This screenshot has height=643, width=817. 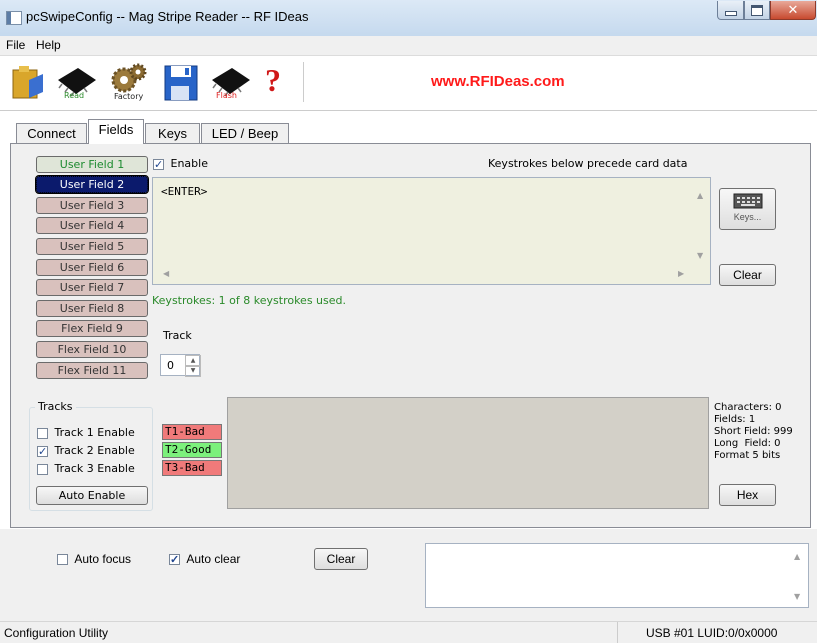 What do you see at coordinates (498, 81) in the screenshot?
I see `website-link: www.RFIDeas.com` at bounding box center [498, 81].